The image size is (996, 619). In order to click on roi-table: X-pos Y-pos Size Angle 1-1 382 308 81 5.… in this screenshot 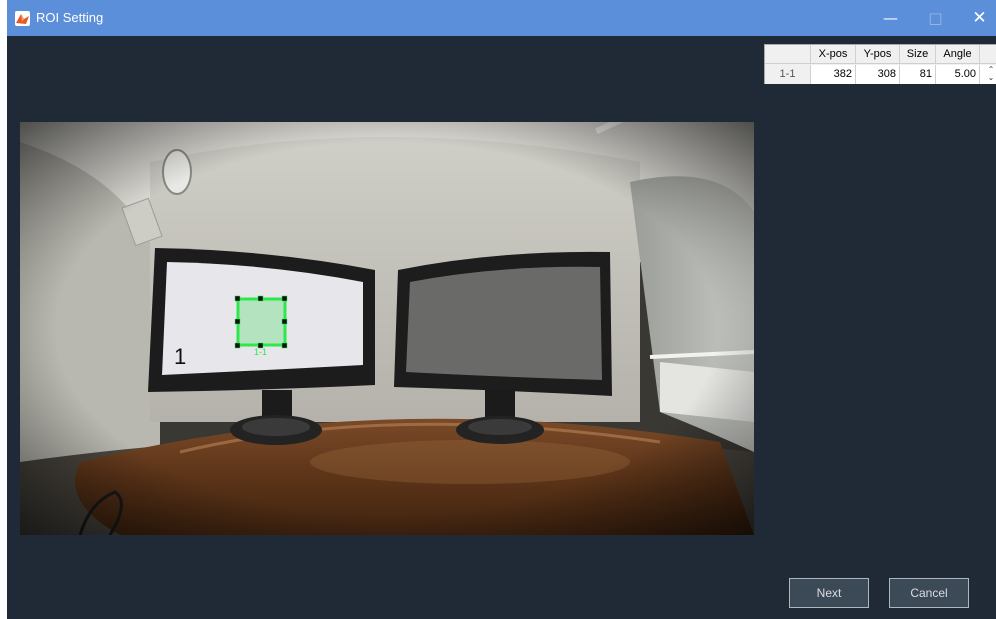, I will do `click(880, 64)`.